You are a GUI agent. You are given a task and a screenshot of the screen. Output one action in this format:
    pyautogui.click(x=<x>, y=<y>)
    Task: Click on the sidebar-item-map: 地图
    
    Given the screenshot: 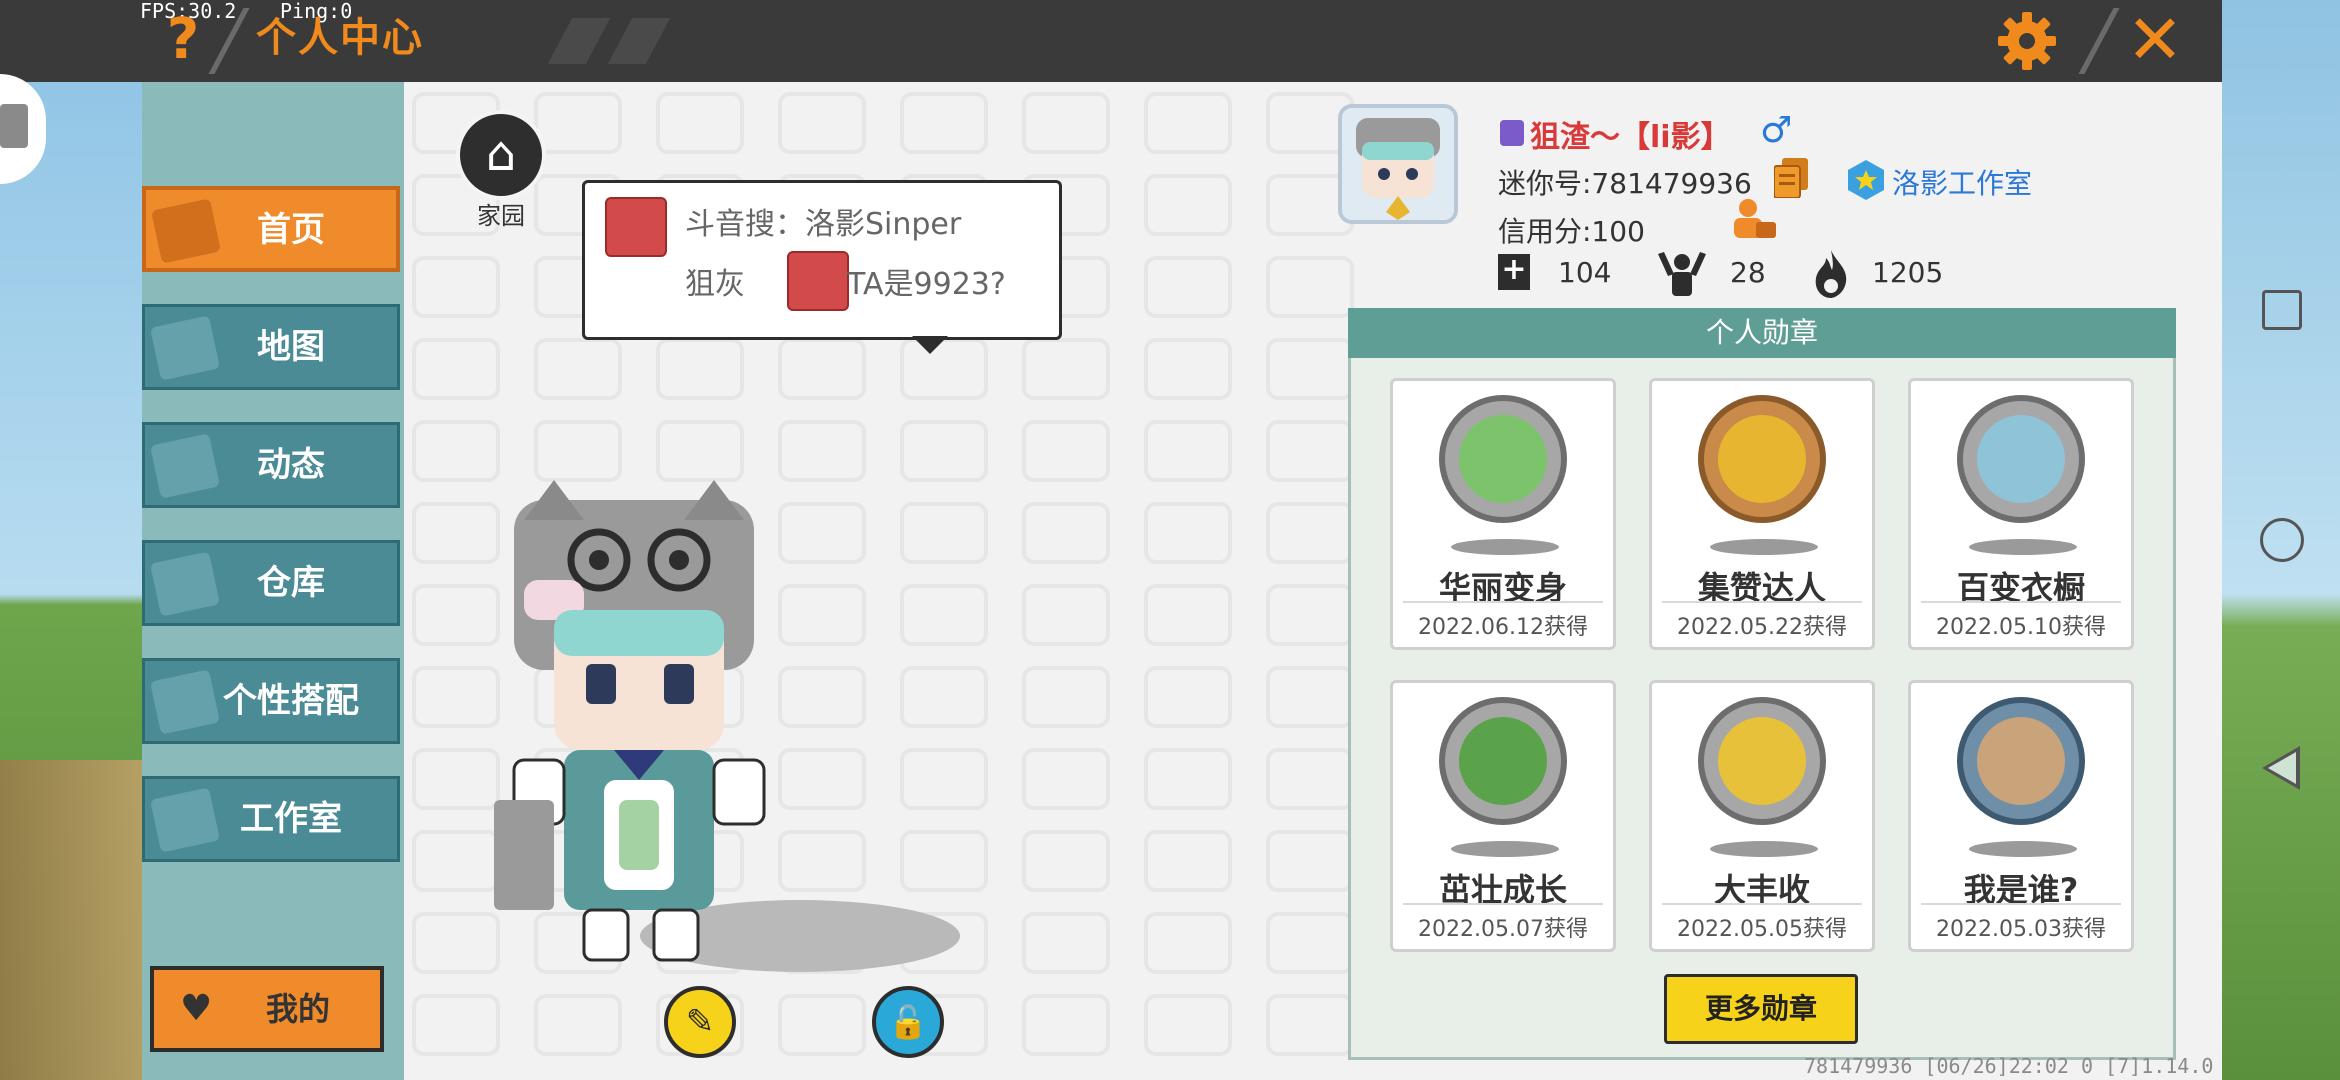 What is the action you would take?
    pyautogui.click(x=271, y=347)
    